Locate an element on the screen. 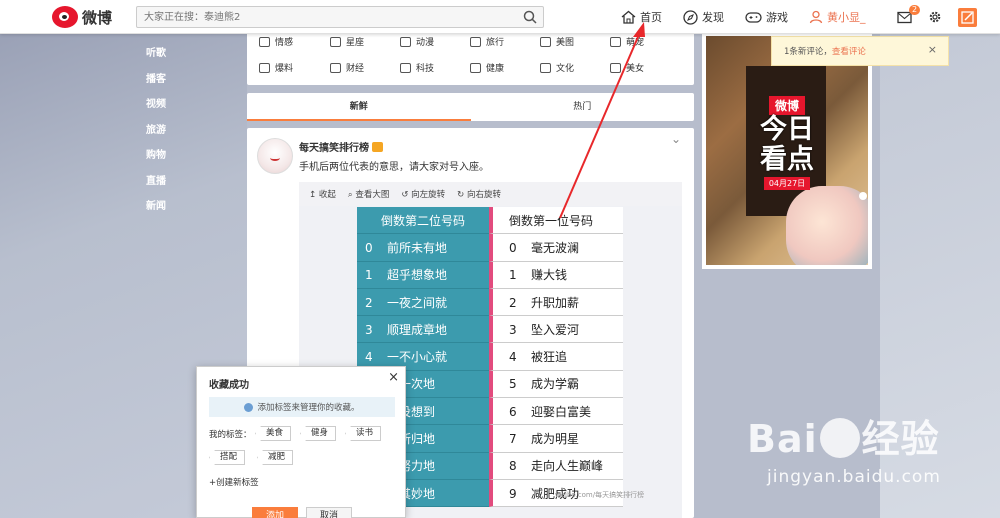 Image resolution: width=1000 pixels, height=518 pixels. second-last-digit-cell: 1 超乎想象地 is located at coordinates (423, 275).